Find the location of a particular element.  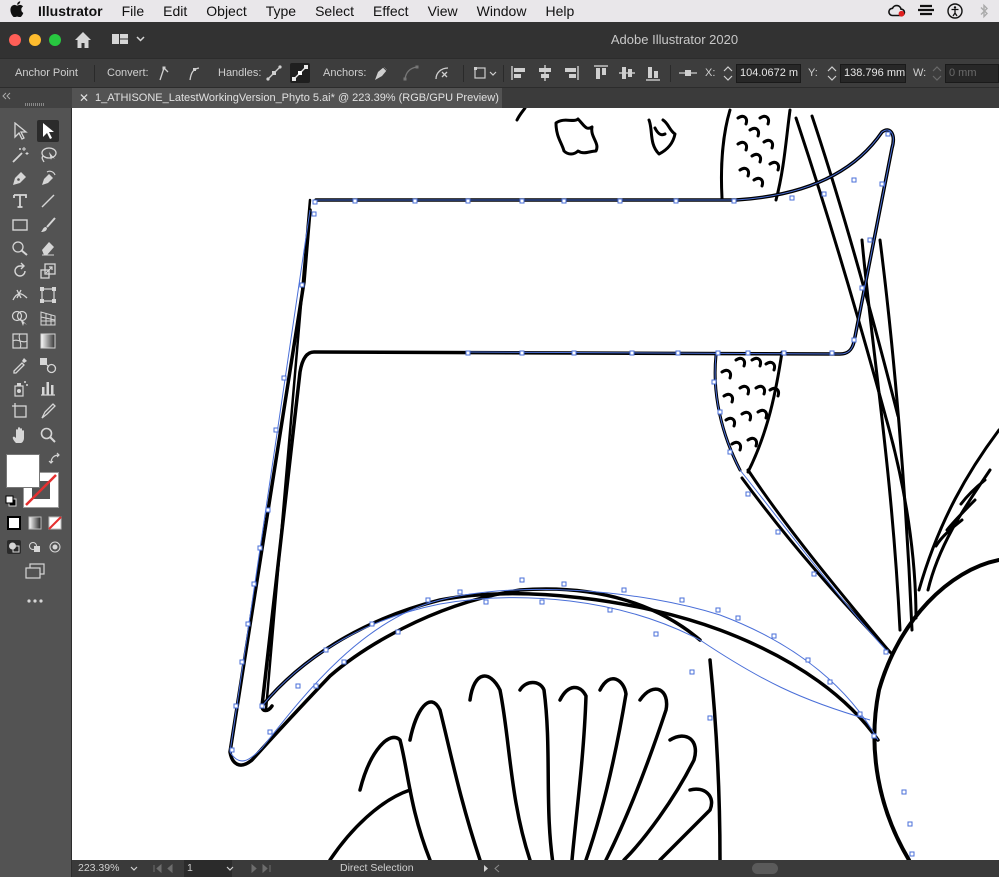

y-coordinate-input: 138.796 mm is located at coordinates (873, 73).